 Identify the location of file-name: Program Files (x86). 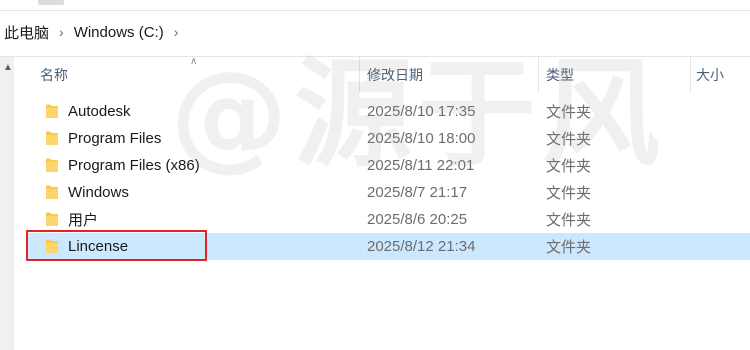
(134, 165).